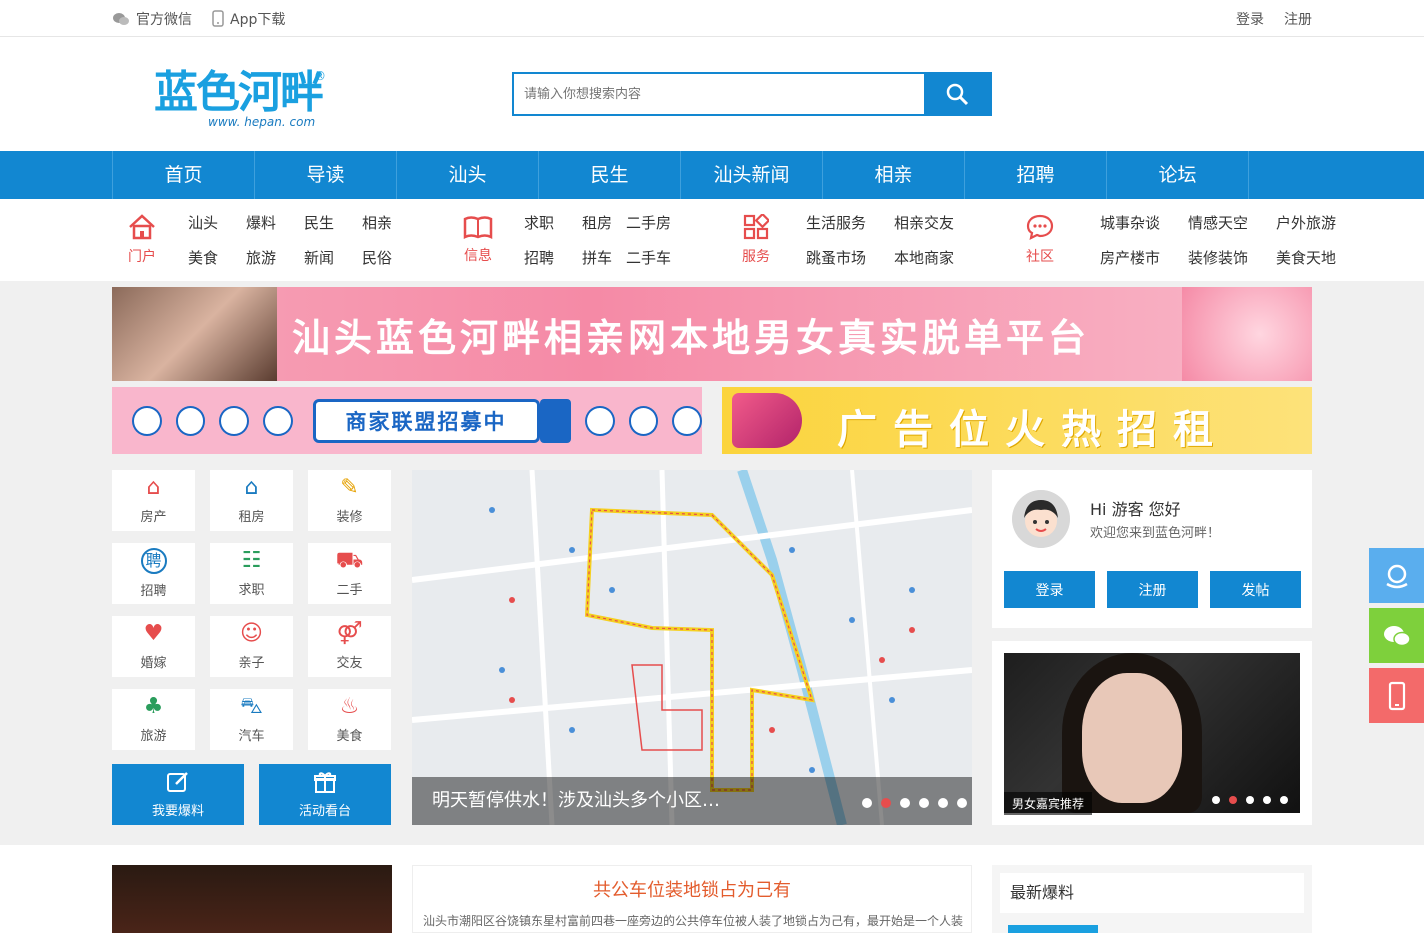  What do you see at coordinates (1017, 420) in the screenshot?
I see `ad-banner: 广告位火热招租` at bounding box center [1017, 420].